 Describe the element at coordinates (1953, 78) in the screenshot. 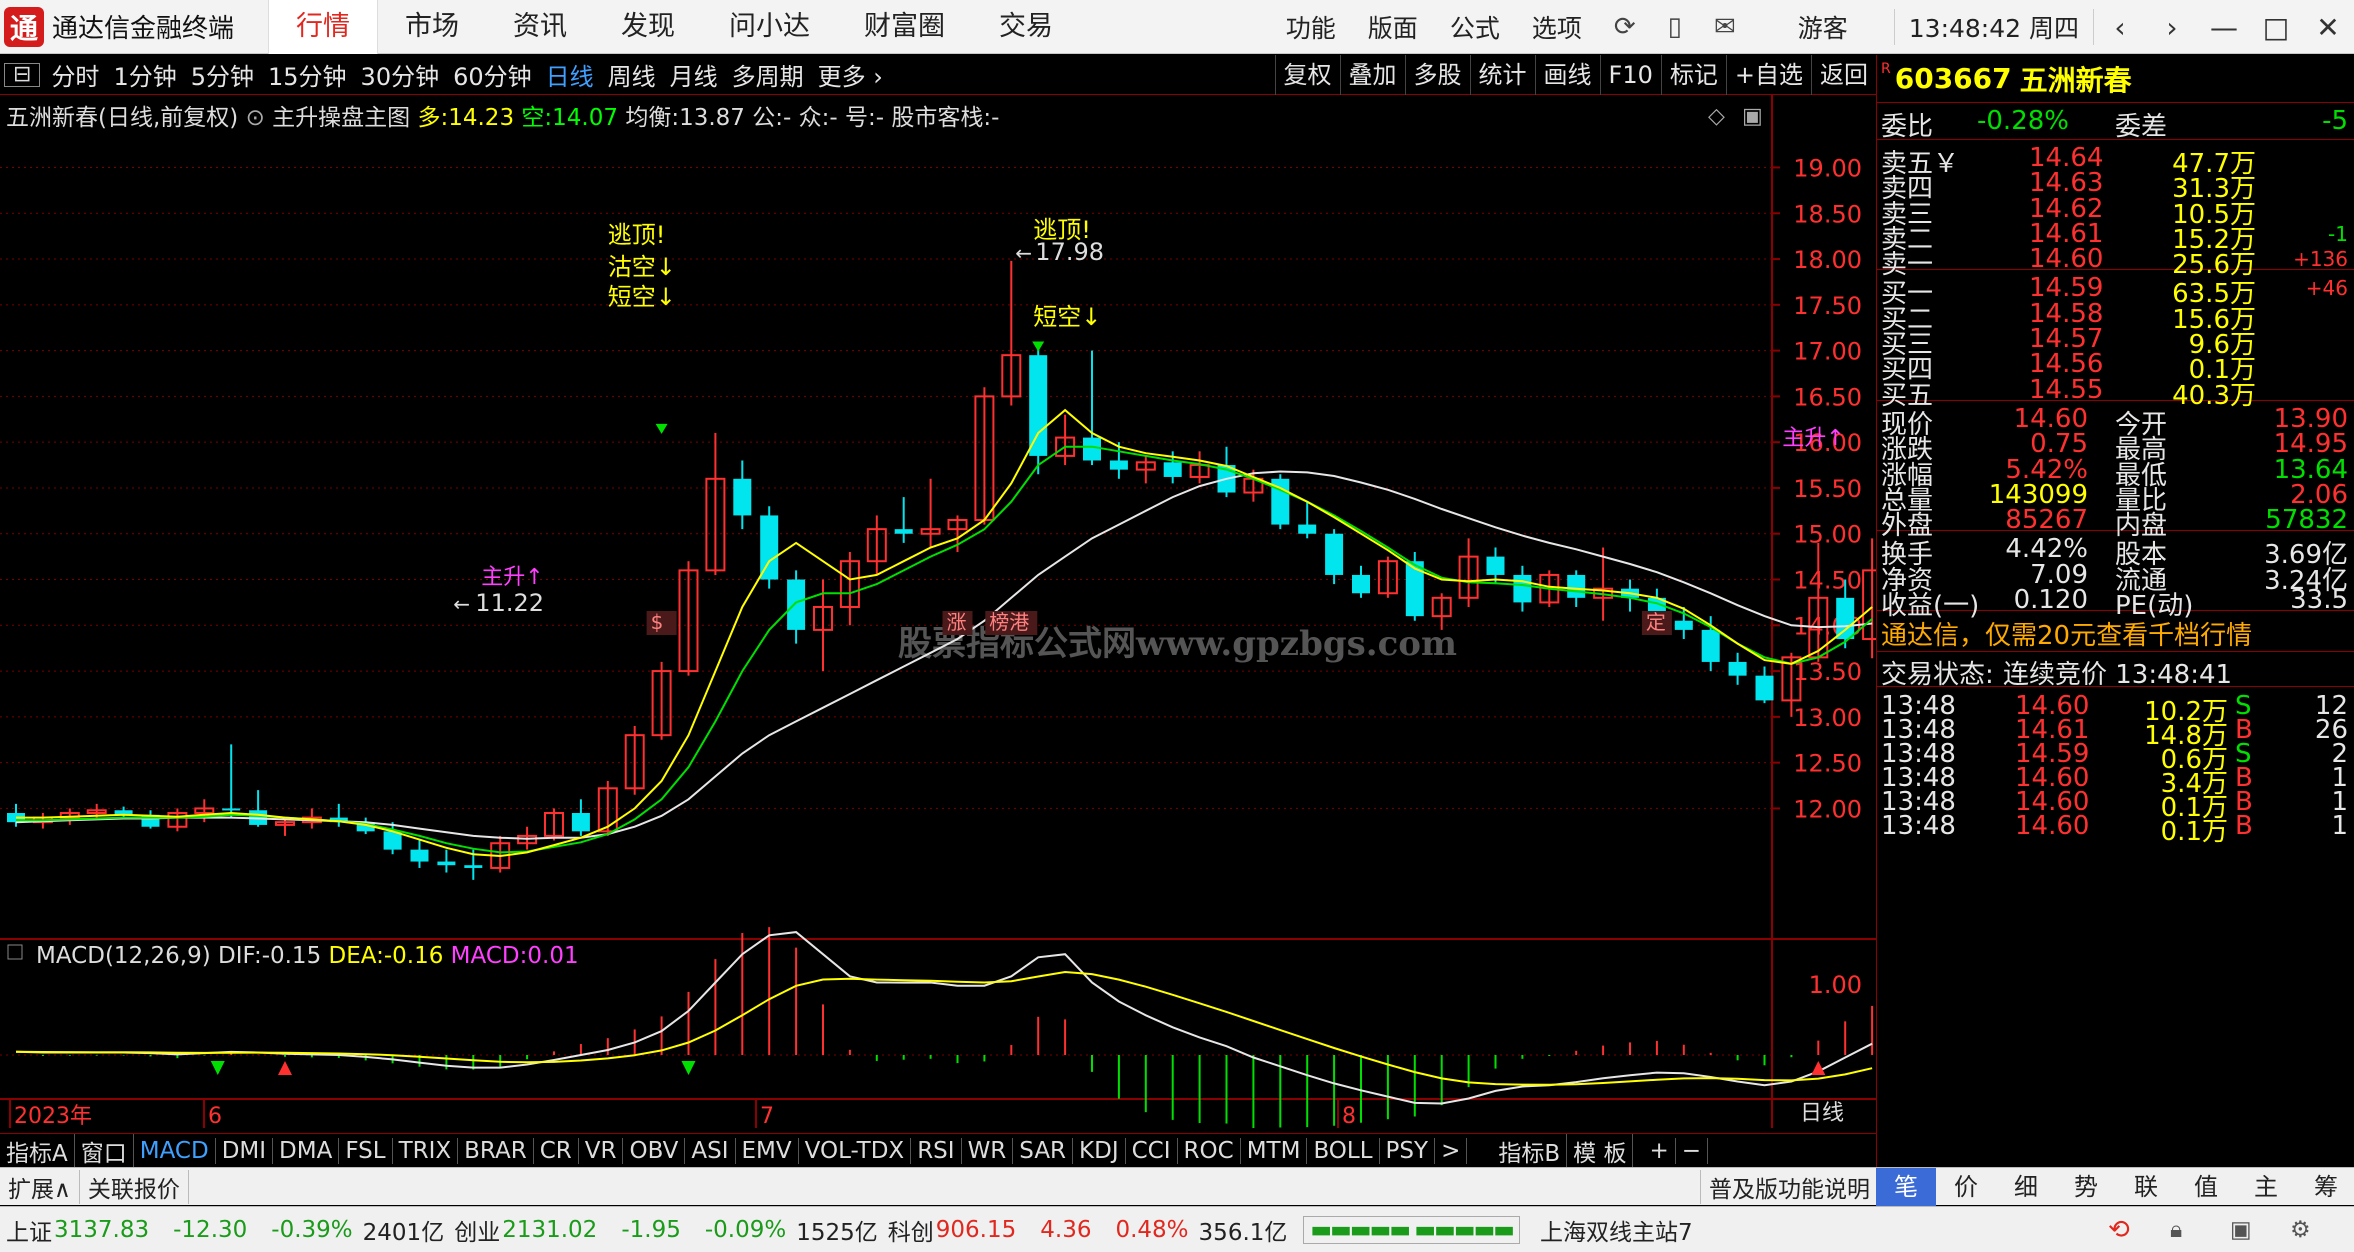

I see `stock-code: 603667` at that location.